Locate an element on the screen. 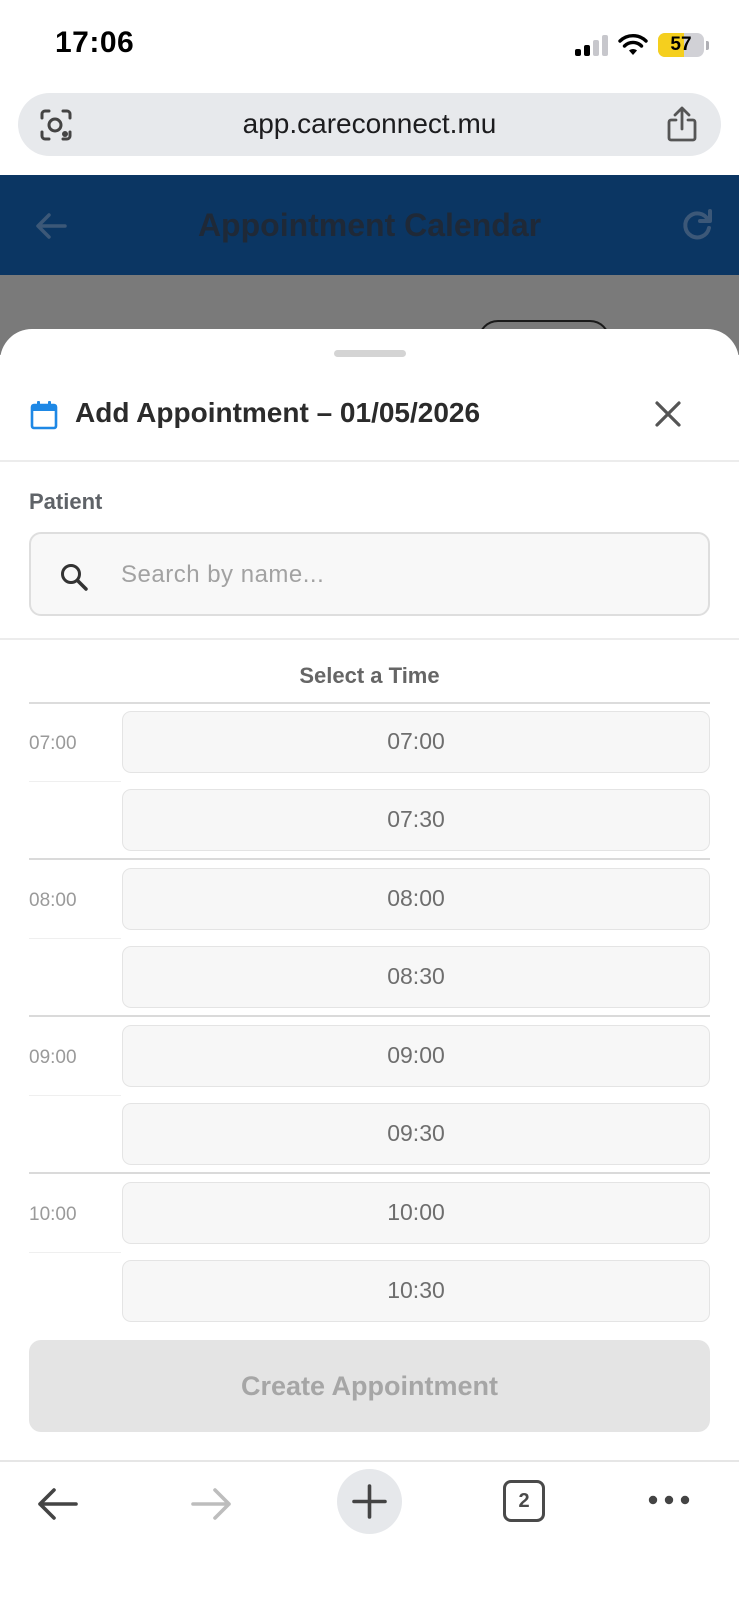  hour-label: 07:00 is located at coordinates (53, 743).